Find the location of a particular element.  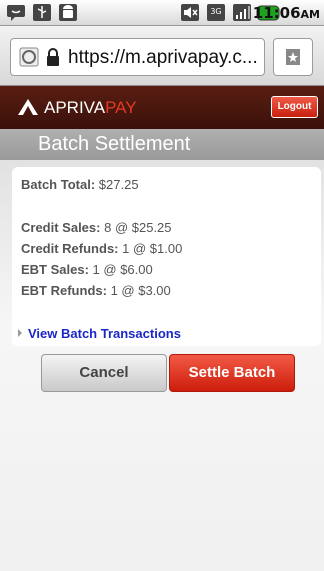

summary-row: Credit Refunds: 1 @ $1.00 is located at coordinates (102, 248).